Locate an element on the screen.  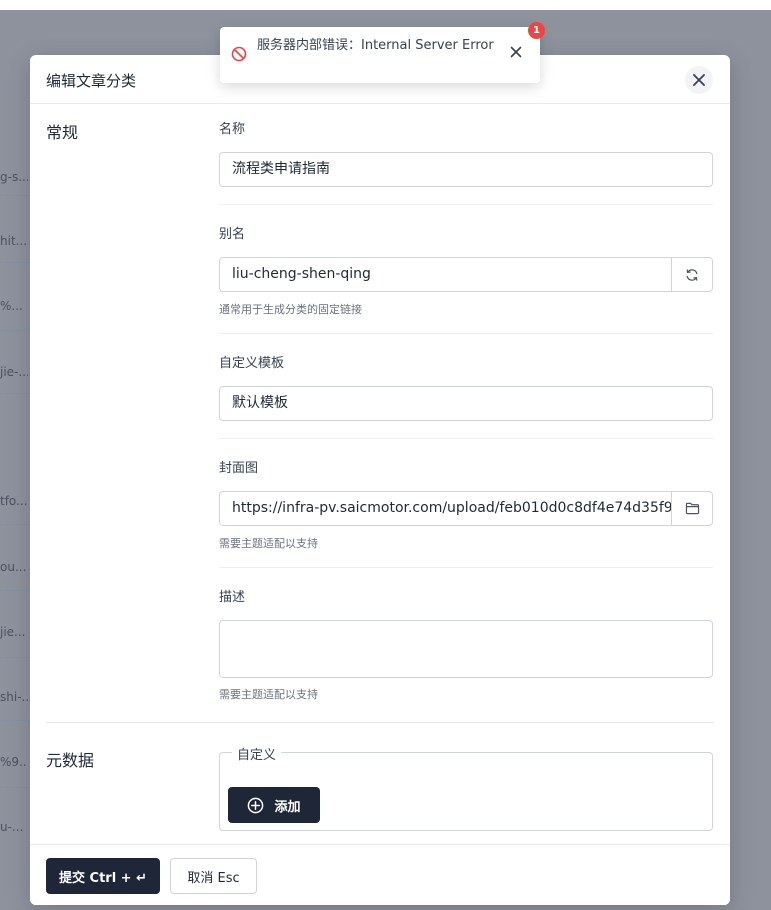
custom-meta-legend: 自定义 is located at coordinates (257, 753).